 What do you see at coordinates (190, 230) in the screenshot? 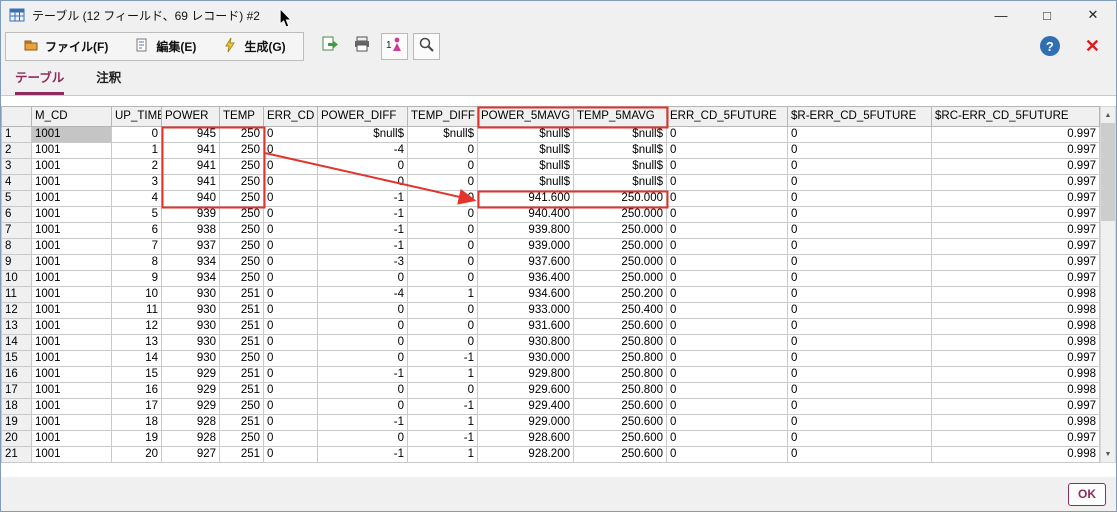
I see `table-cell: 938` at bounding box center [190, 230].